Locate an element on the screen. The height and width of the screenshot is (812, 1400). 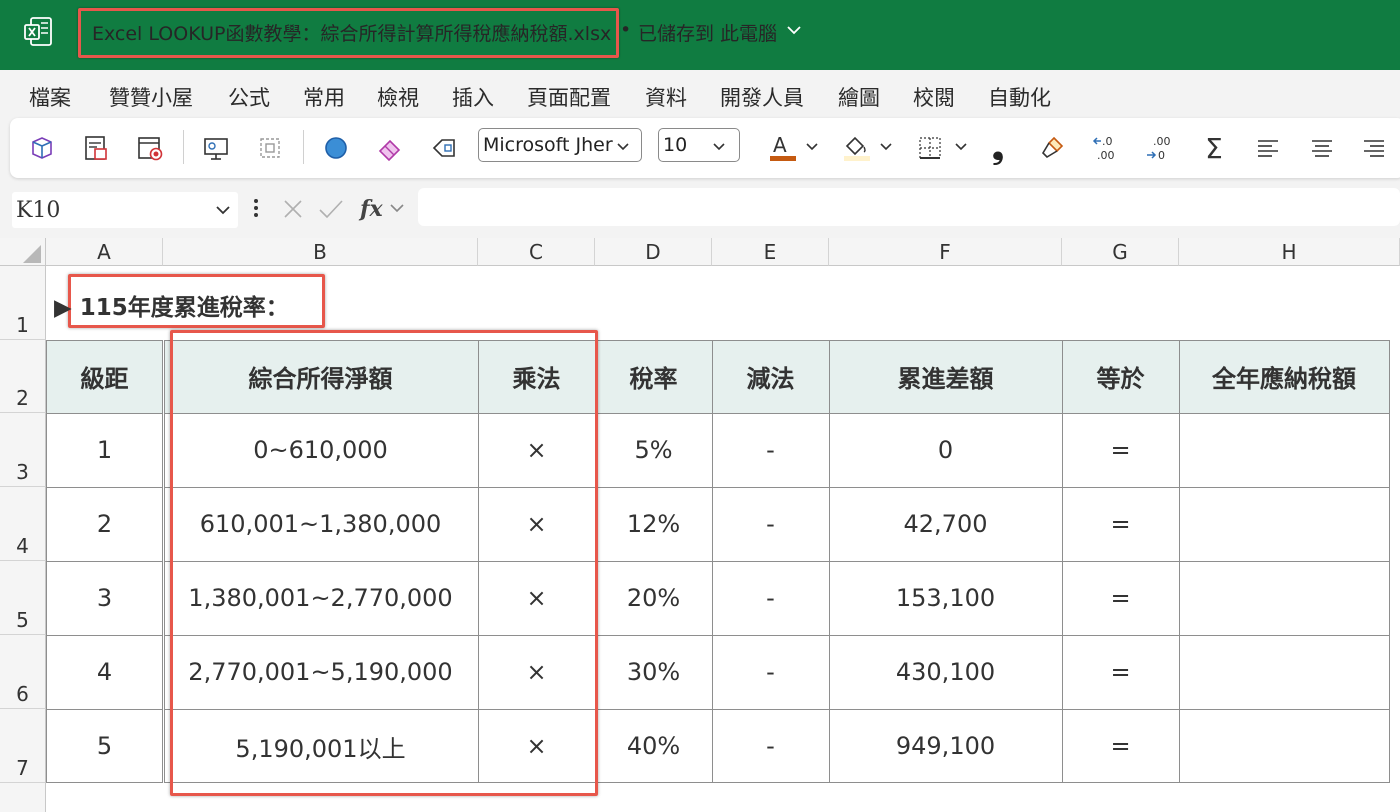
menu-file: 檔案 is located at coordinates (50, 97).